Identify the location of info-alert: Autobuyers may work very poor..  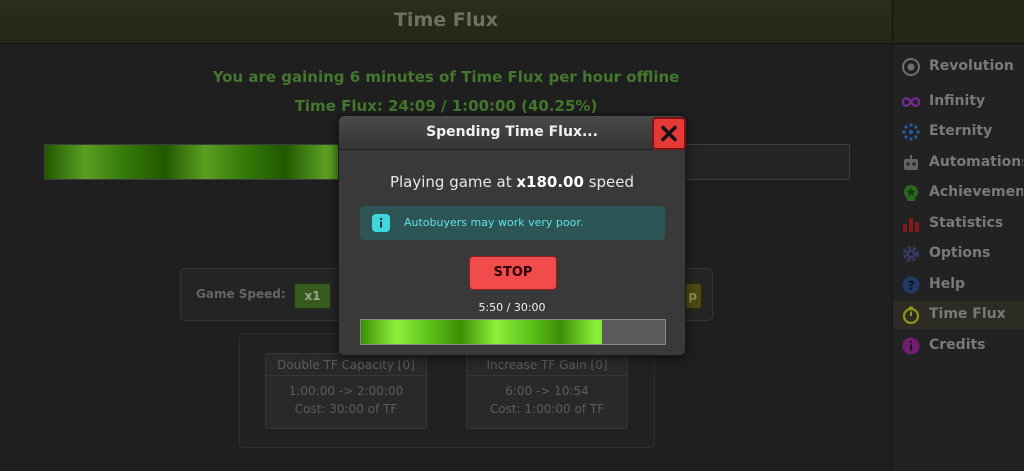
(512, 223).